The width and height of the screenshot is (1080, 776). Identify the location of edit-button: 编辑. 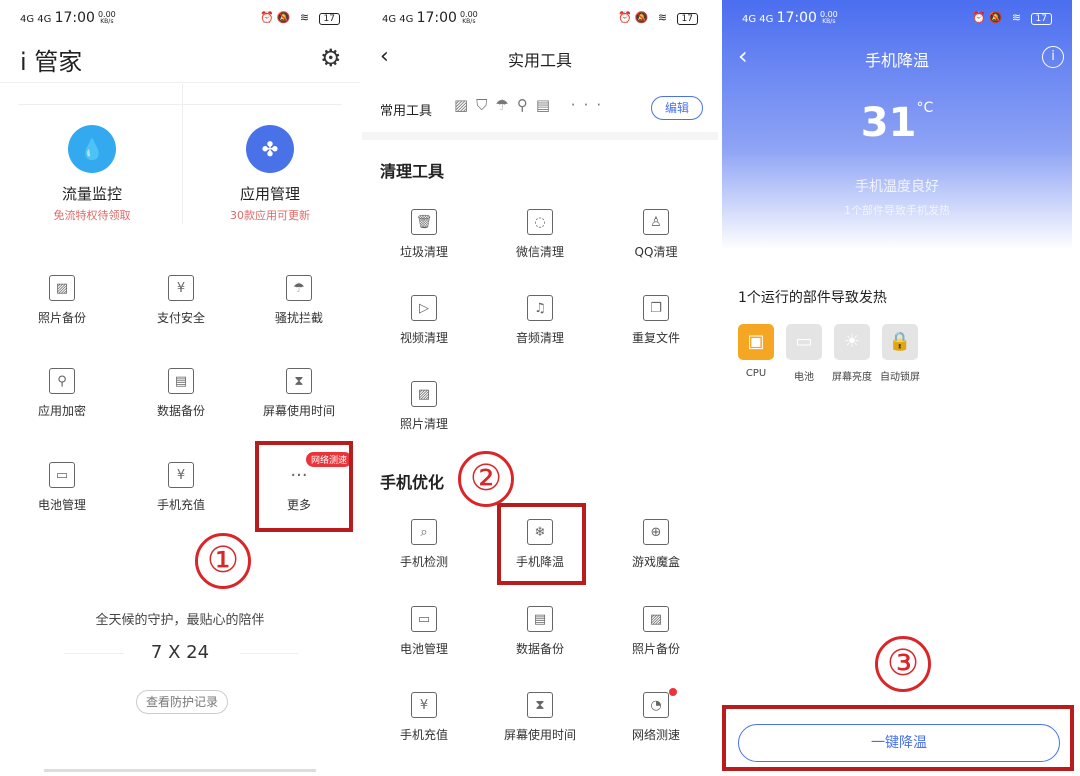
(677, 108).